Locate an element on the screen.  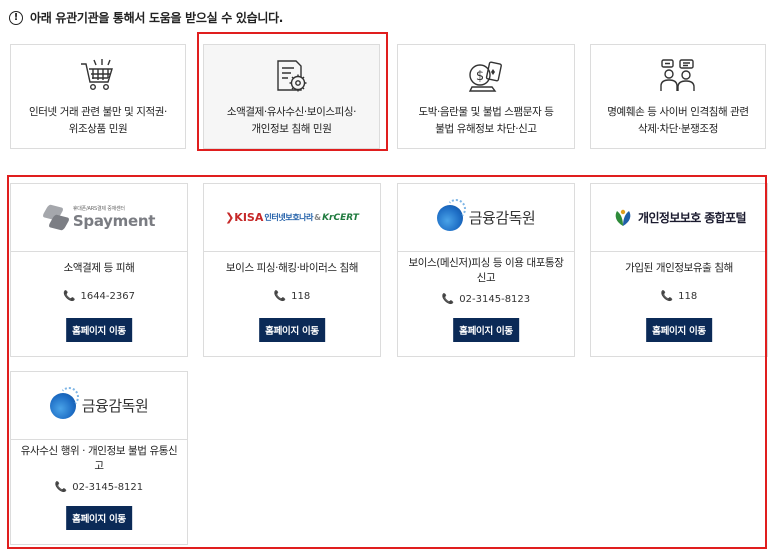
shopping-cart-icon is located at coordinates (98, 76).